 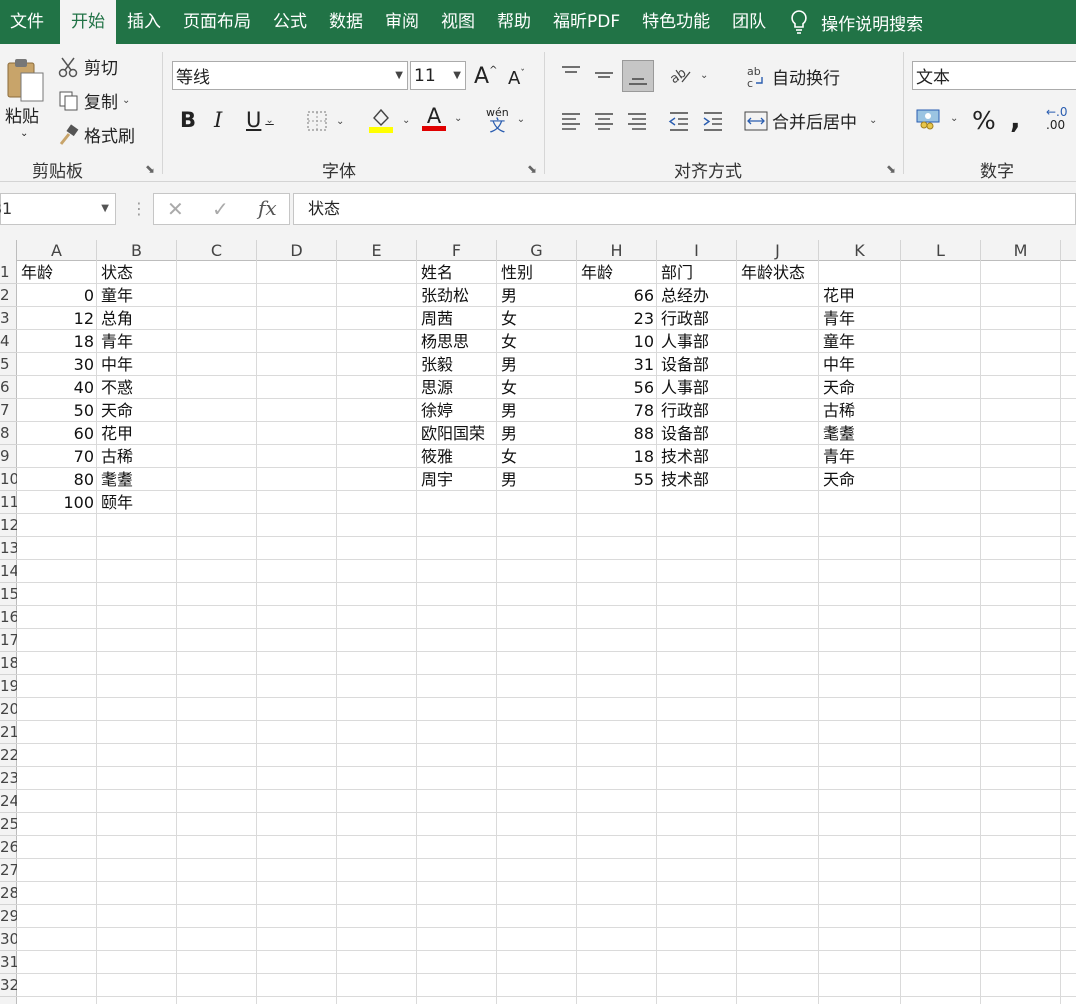 I want to click on cell-f9: 筱雅, so click(x=457, y=456).